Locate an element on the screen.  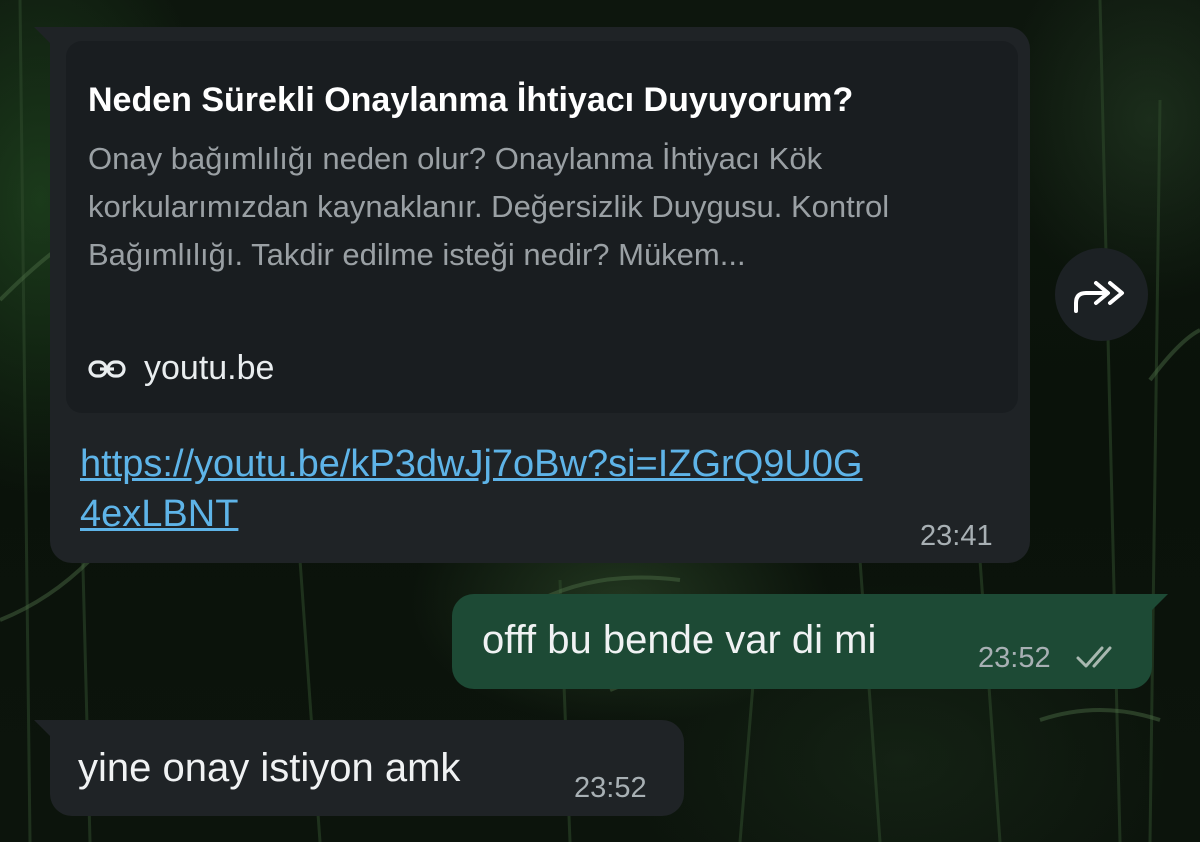
double-check-icon is located at coordinates (1094, 657).